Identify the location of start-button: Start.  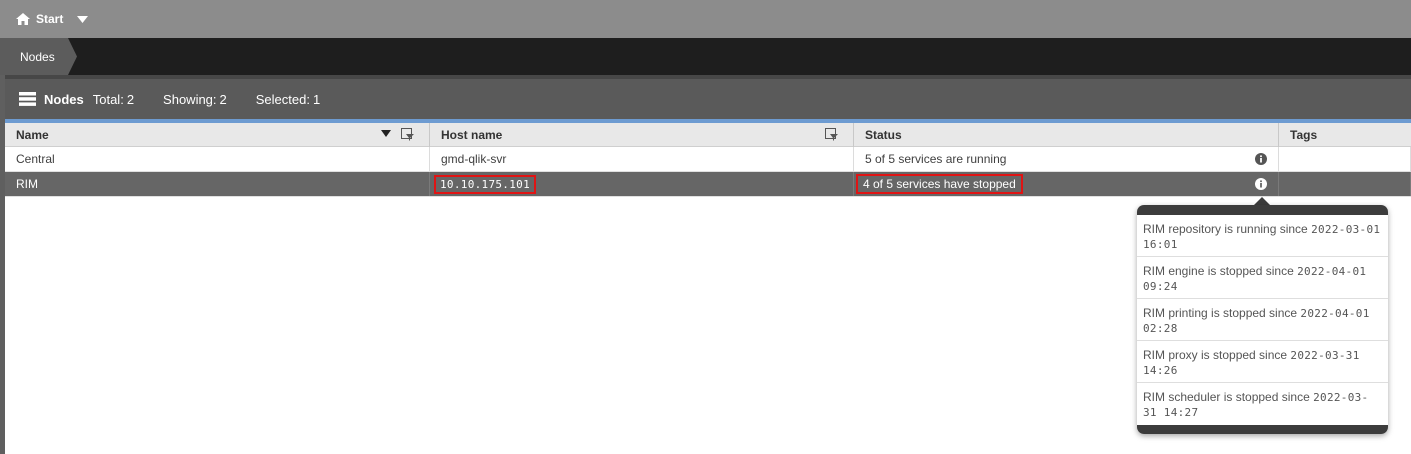
(55, 19).